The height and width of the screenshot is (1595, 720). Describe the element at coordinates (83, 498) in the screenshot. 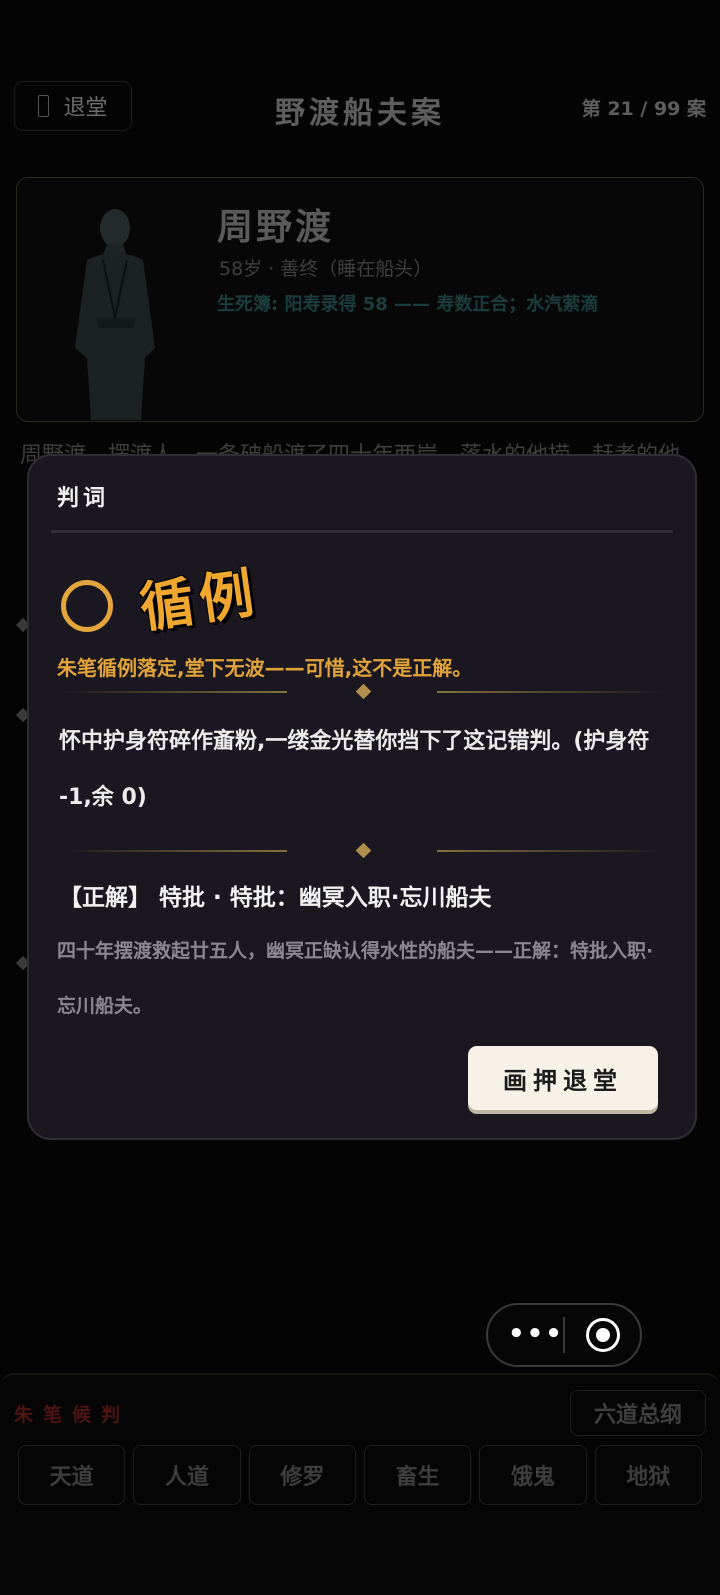

I see `modal-title: 判词` at that location.